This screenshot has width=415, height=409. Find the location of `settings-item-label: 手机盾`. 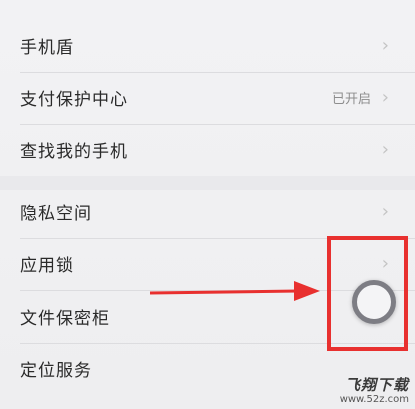

settings-item-label: 手机盾 is located at coordinates (47, 47).